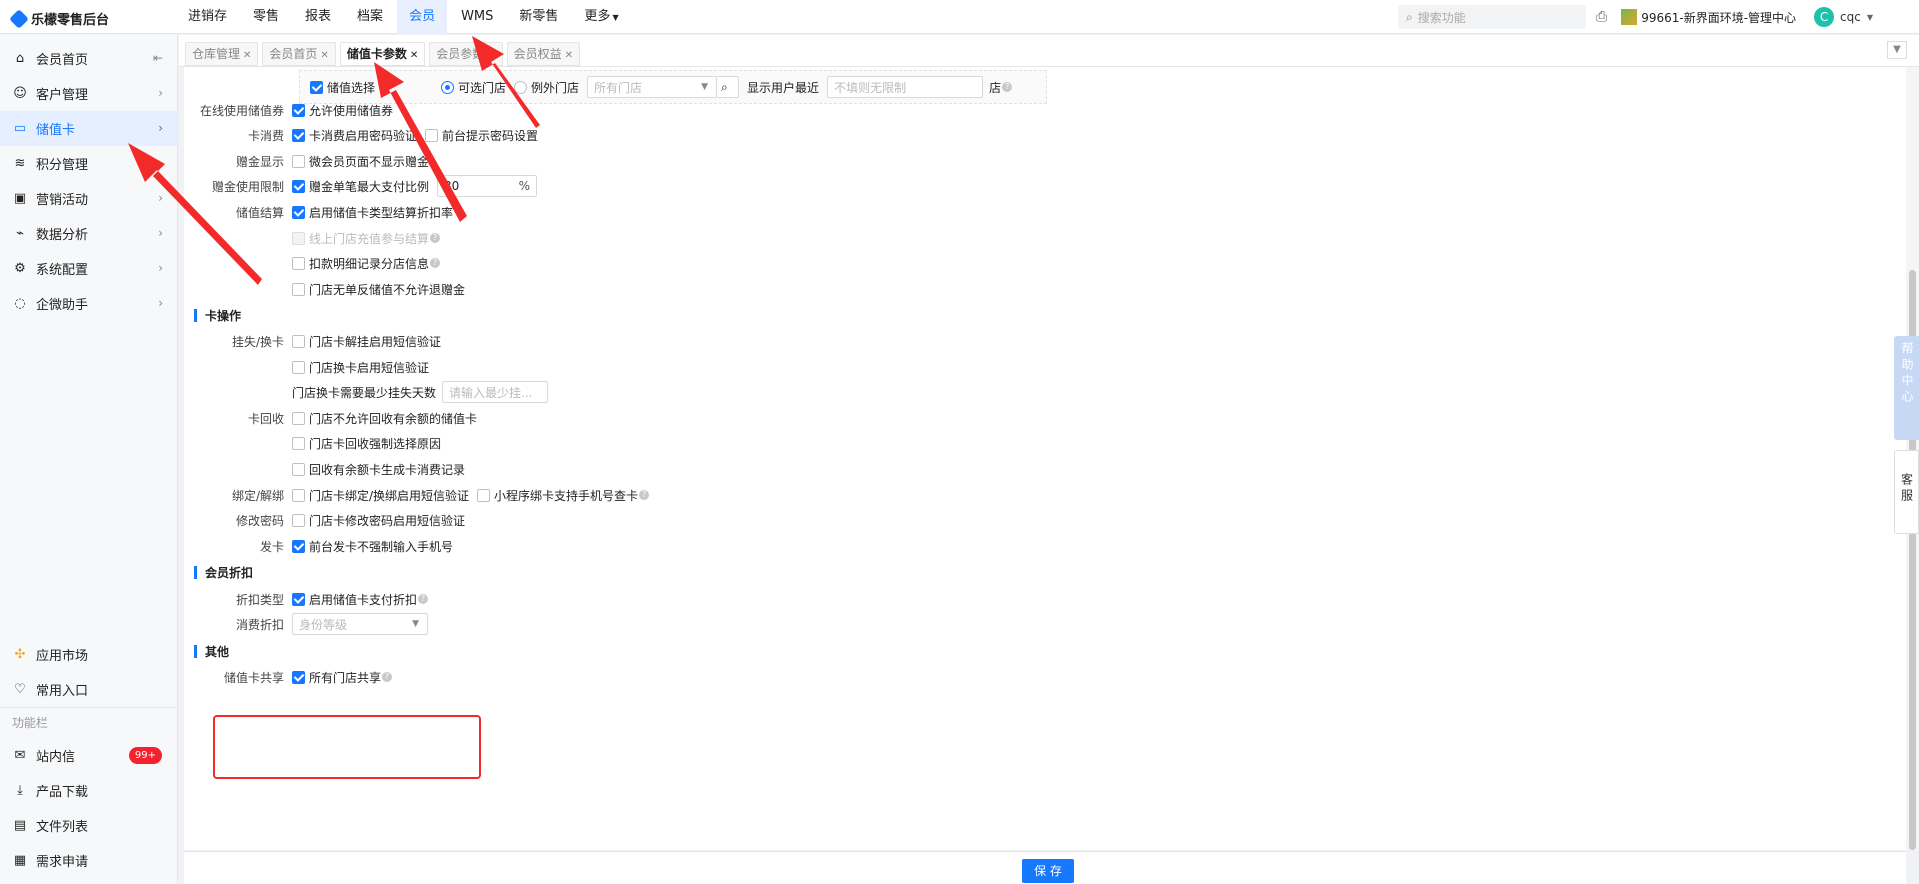 Image resolution: width=1919 pixels, height=884 pixels. Describe the element at coordinates (298, 212) in the screenshot. I see `settle-discount-checkbox` at that location.